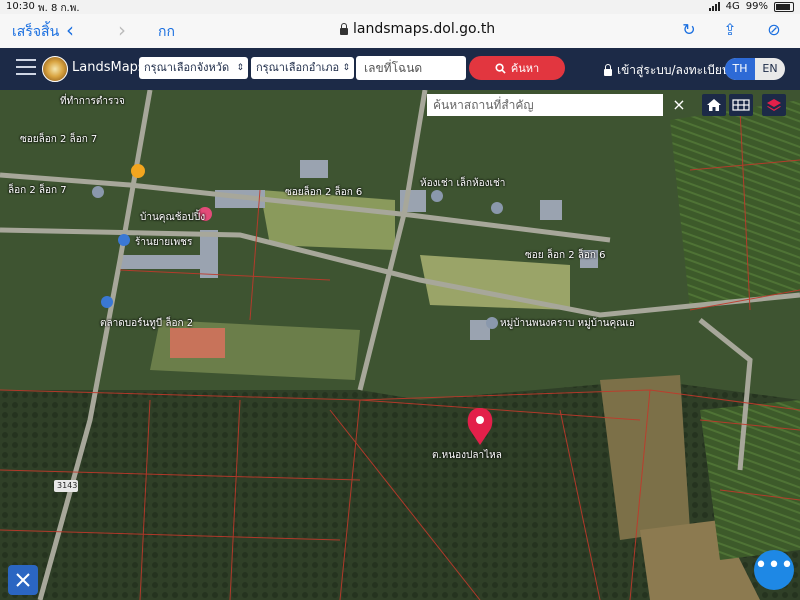 The height and width of the screenshot is (600, 800). I want to click on map-label: ตลาดบอร์นทูบี ล็อก 2, so click(147, 323).